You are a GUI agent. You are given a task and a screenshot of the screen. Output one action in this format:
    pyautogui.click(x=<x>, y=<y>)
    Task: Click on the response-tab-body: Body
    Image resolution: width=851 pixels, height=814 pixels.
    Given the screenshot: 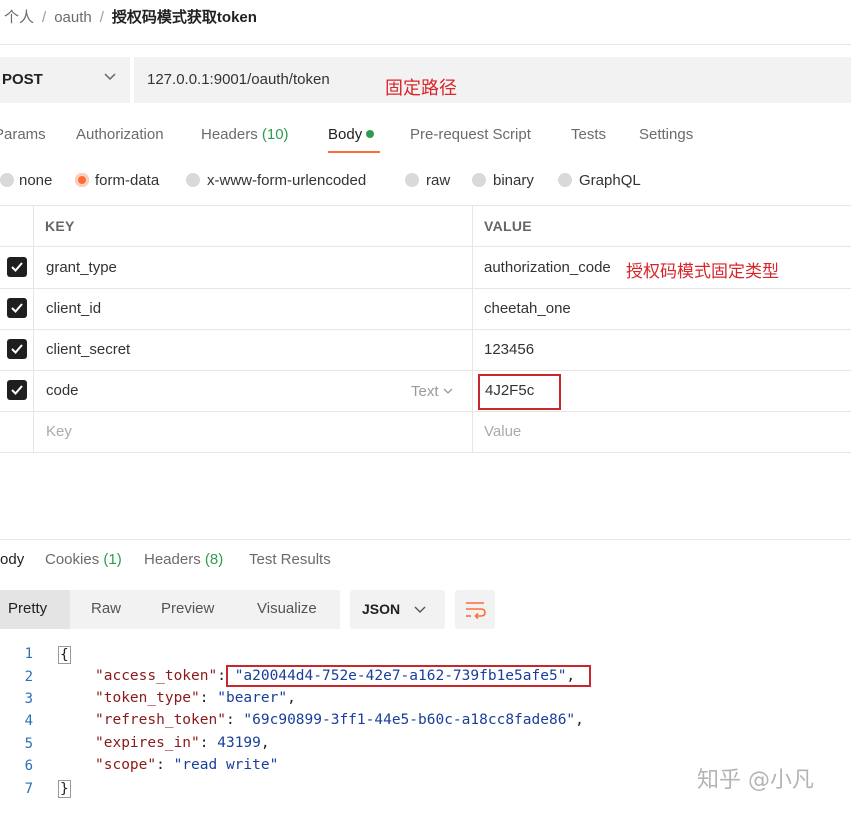 What is the action you would take?
    pyautogui.click(x=12, y=559)
    